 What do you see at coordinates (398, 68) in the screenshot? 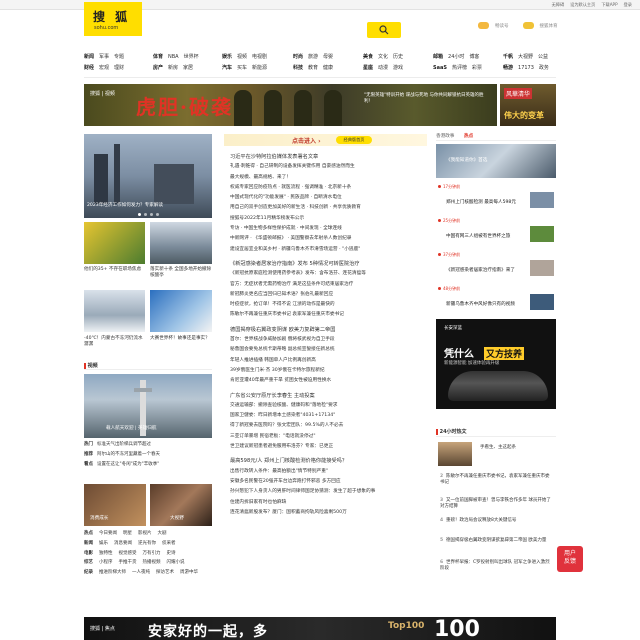
I see `nav-link: 游戏` at bounding box center [398, 68].